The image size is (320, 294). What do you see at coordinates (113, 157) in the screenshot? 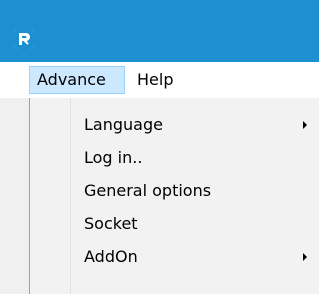
I see `menu-item-label: Log in..` at bounding box center [113, 157].